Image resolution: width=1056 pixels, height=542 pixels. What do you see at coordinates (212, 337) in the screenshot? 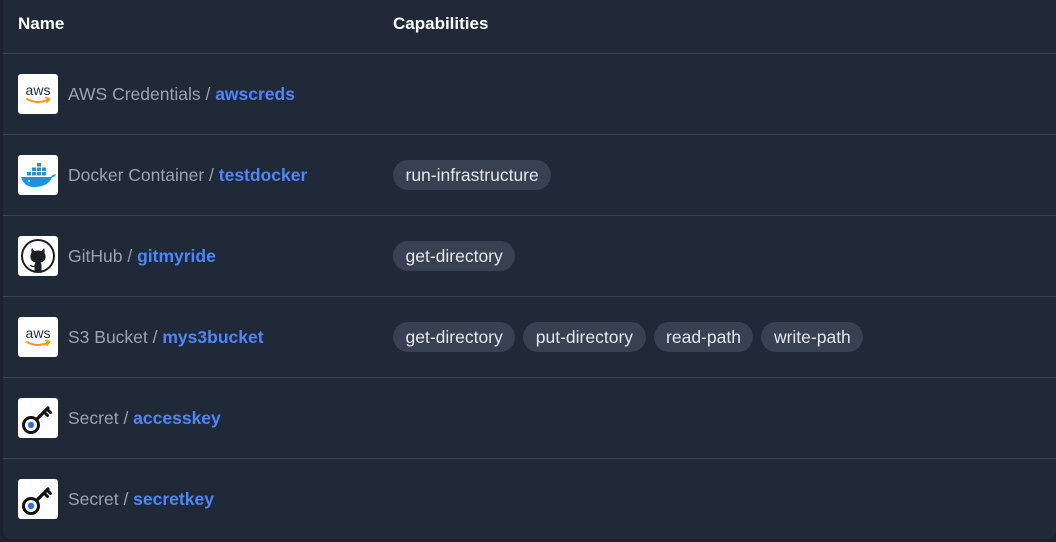
I see `resource-link-mys3bucket: mys3bucket` at bounding box center [212, 337].